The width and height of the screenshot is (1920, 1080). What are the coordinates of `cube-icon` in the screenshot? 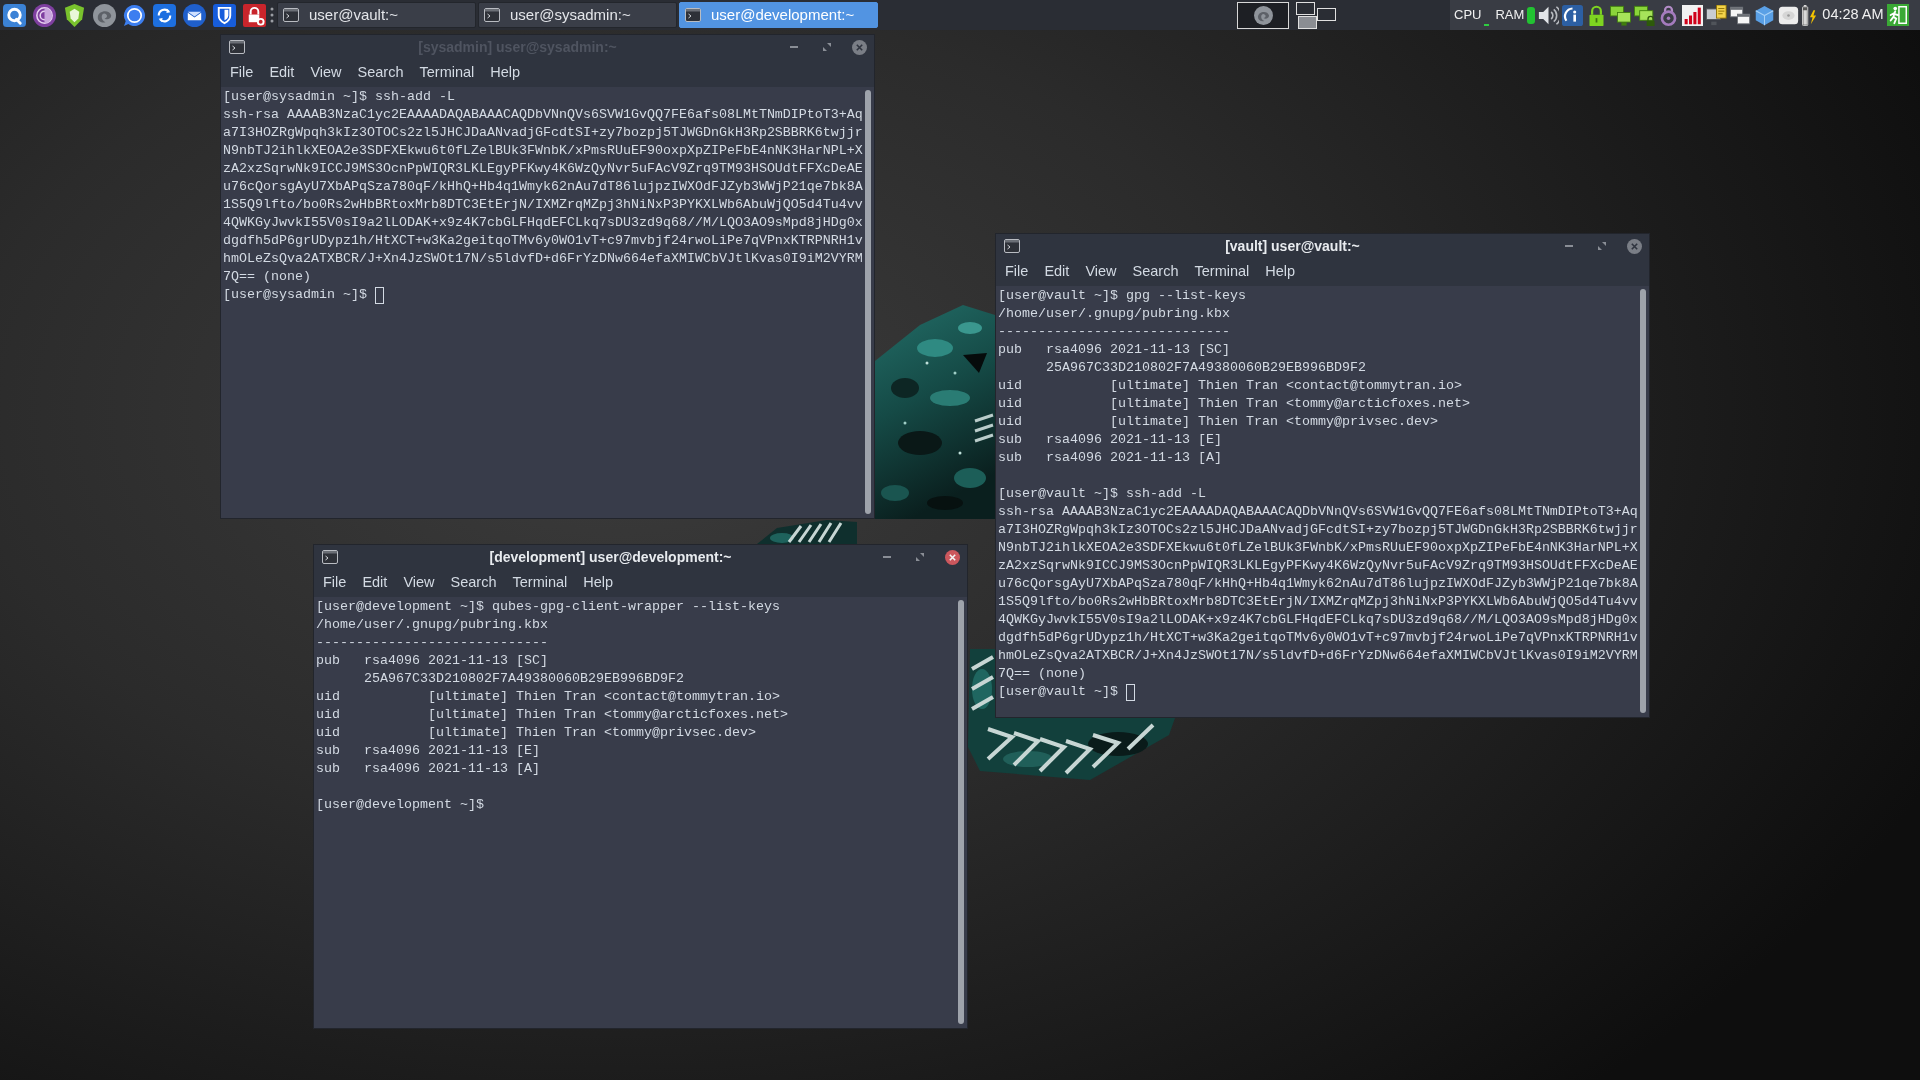 It's located at (1765, 15).